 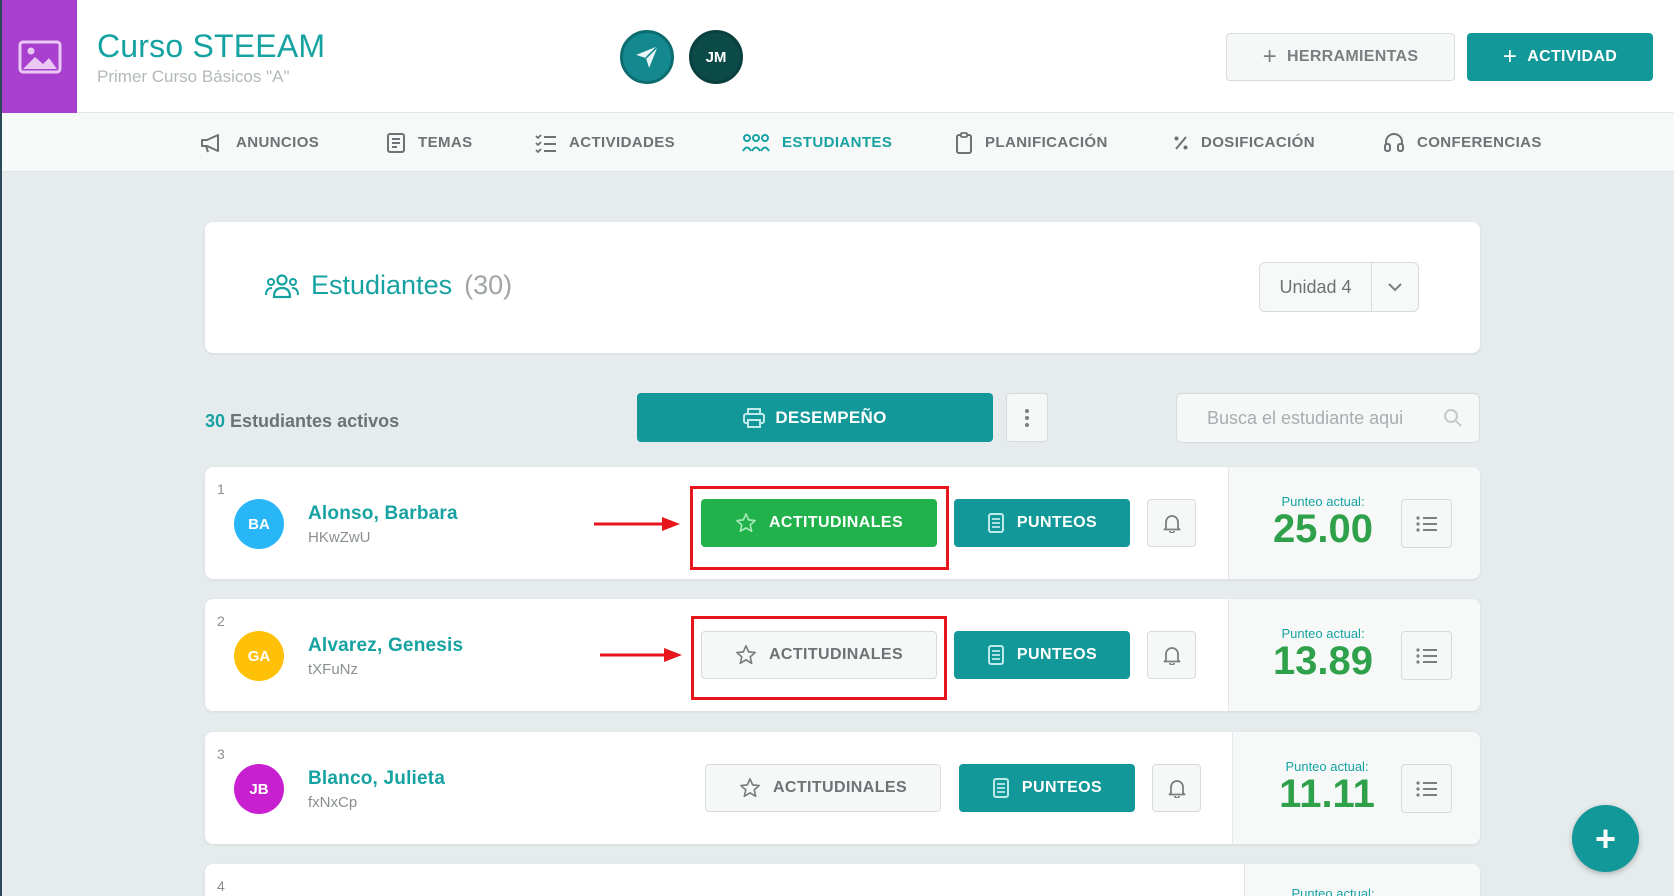 What do you see at coordinates (749, 788) in the screenshot?
I see `star-icon` at bounding box center [749, 788].